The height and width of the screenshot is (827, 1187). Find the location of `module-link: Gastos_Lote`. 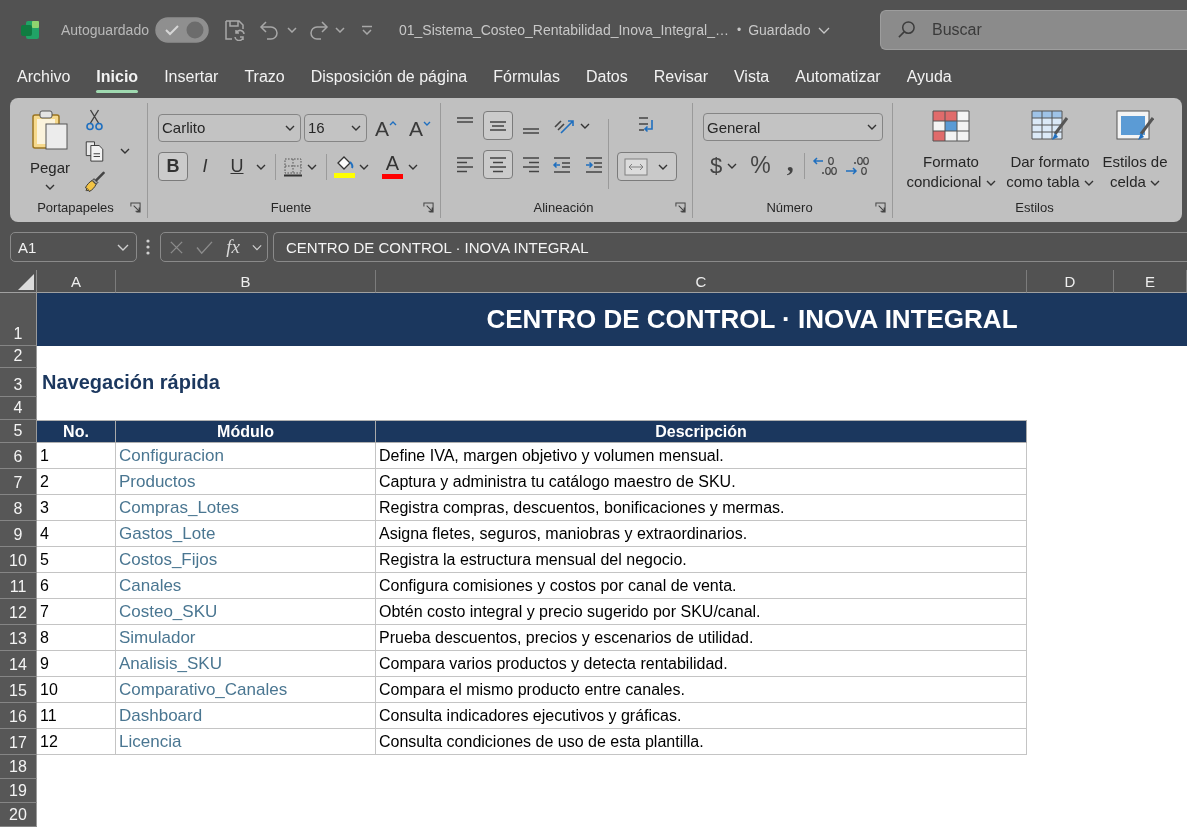

module-link: Gastos_Lote is located at coordinates (167, 534).